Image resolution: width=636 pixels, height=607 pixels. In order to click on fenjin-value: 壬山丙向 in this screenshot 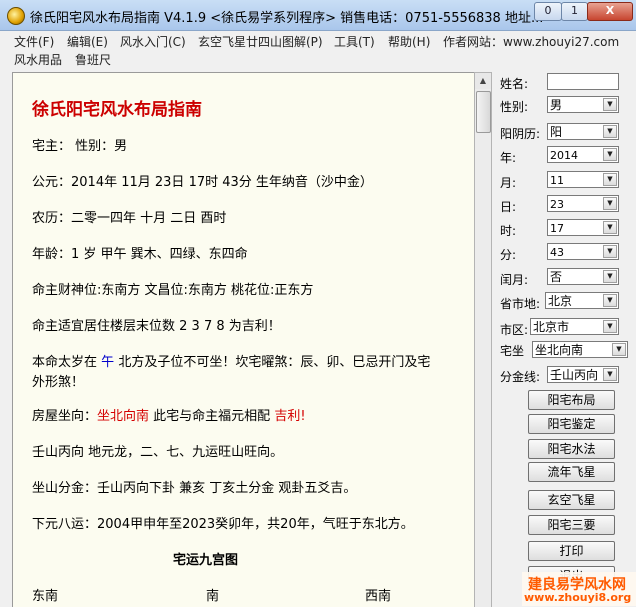, I will do `click(574, 375)`.